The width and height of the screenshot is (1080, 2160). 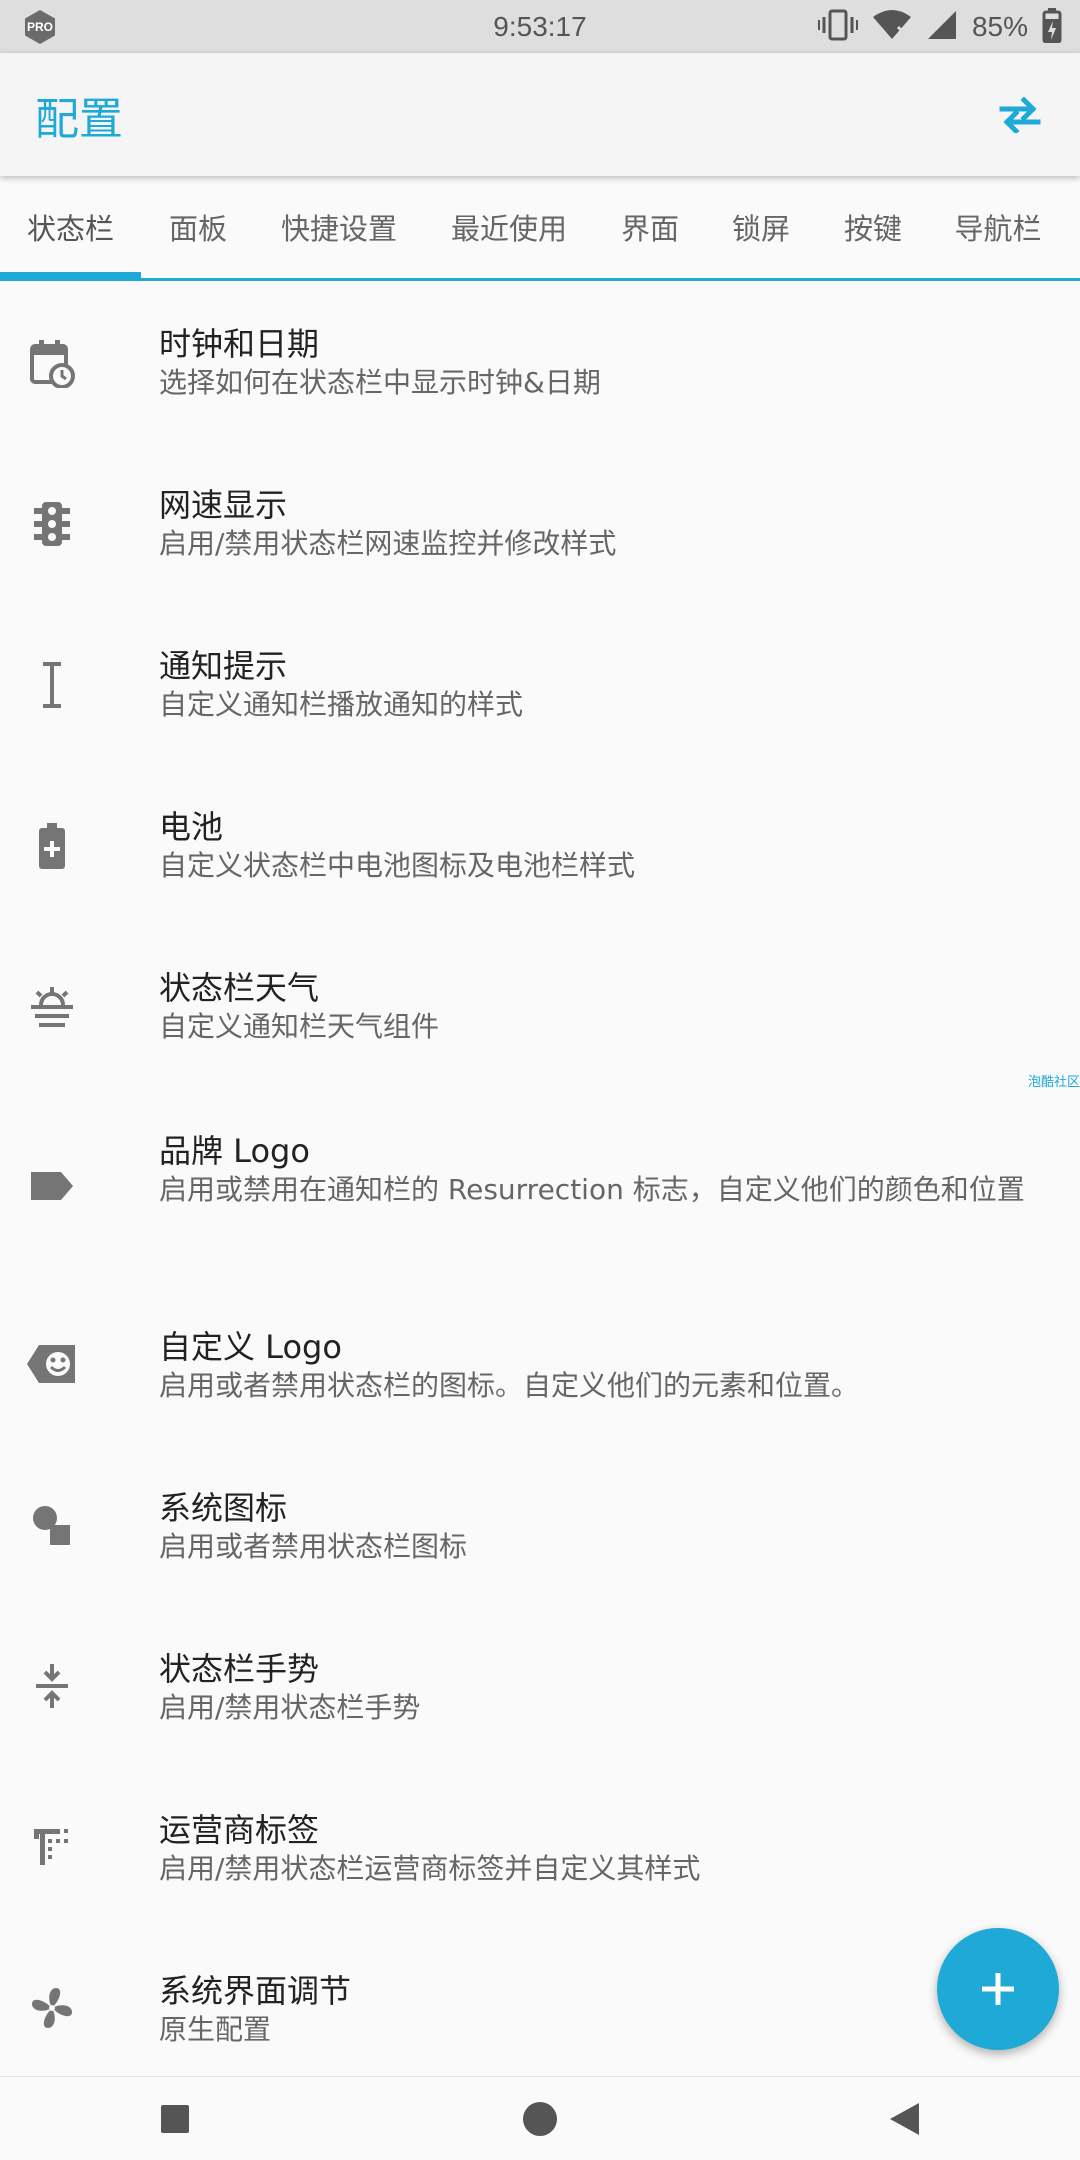 I want to click on tab-bar: 状态栏 面板 快捷设置 最近使用 界面 锁屏 按键 导航栏, so click(x=540, y=228).